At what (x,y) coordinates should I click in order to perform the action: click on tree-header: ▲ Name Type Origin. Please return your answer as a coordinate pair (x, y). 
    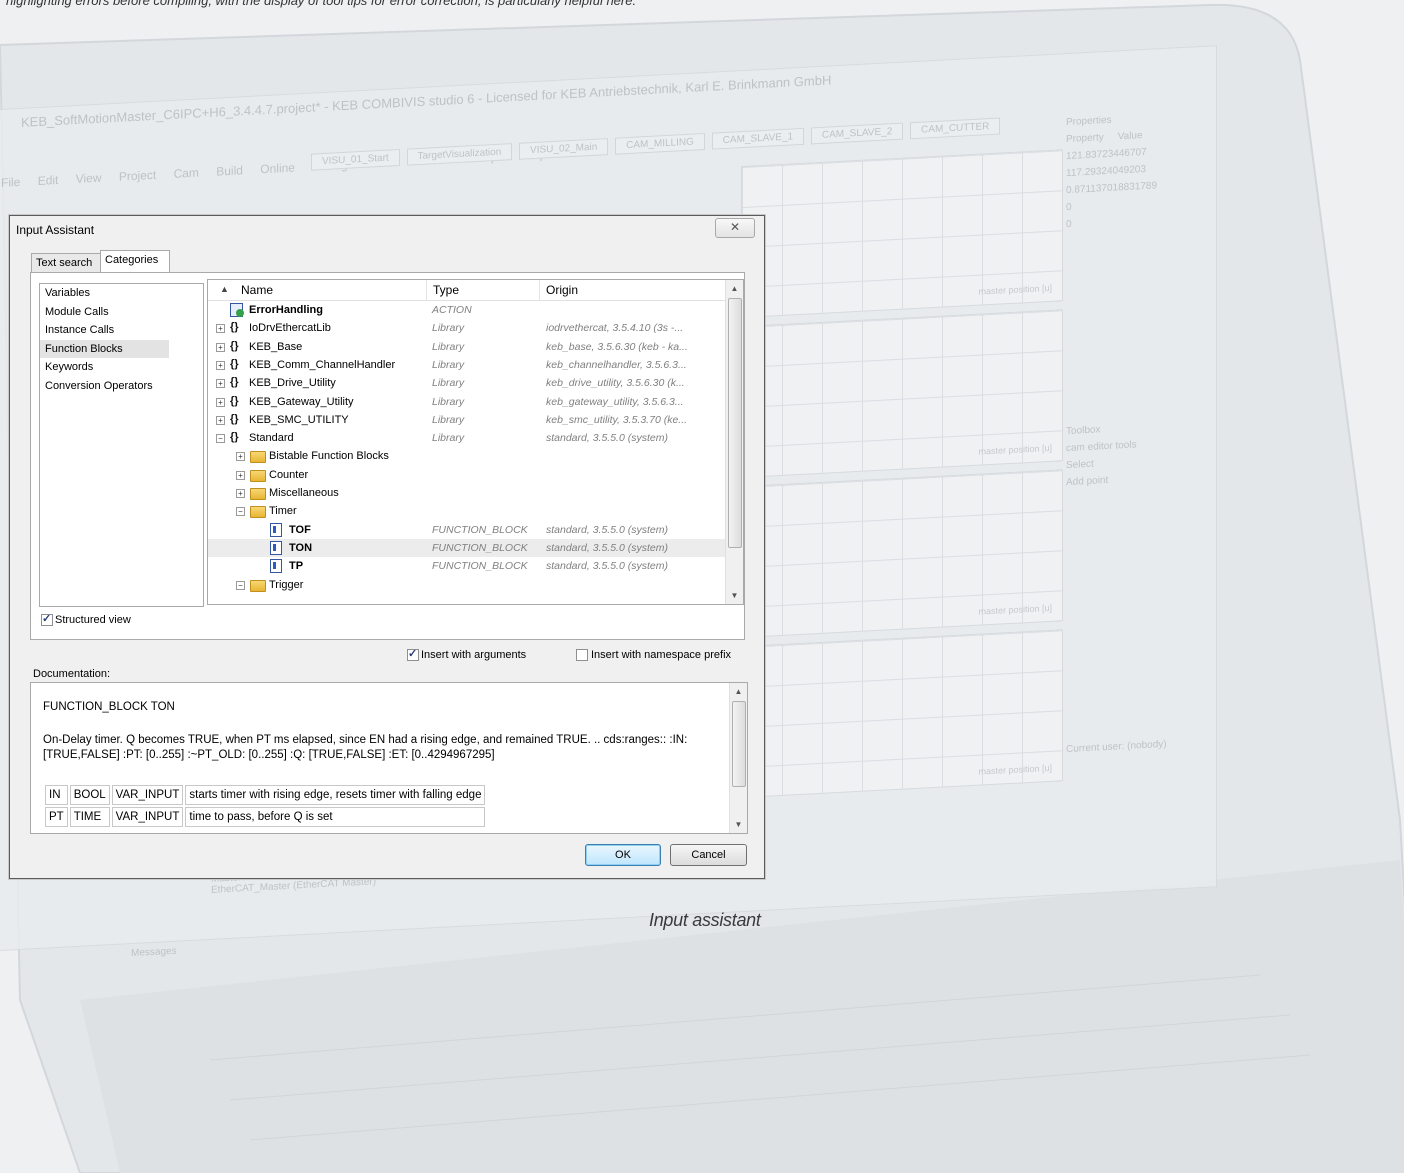
    Looking at the image, I should click on (466, 290).